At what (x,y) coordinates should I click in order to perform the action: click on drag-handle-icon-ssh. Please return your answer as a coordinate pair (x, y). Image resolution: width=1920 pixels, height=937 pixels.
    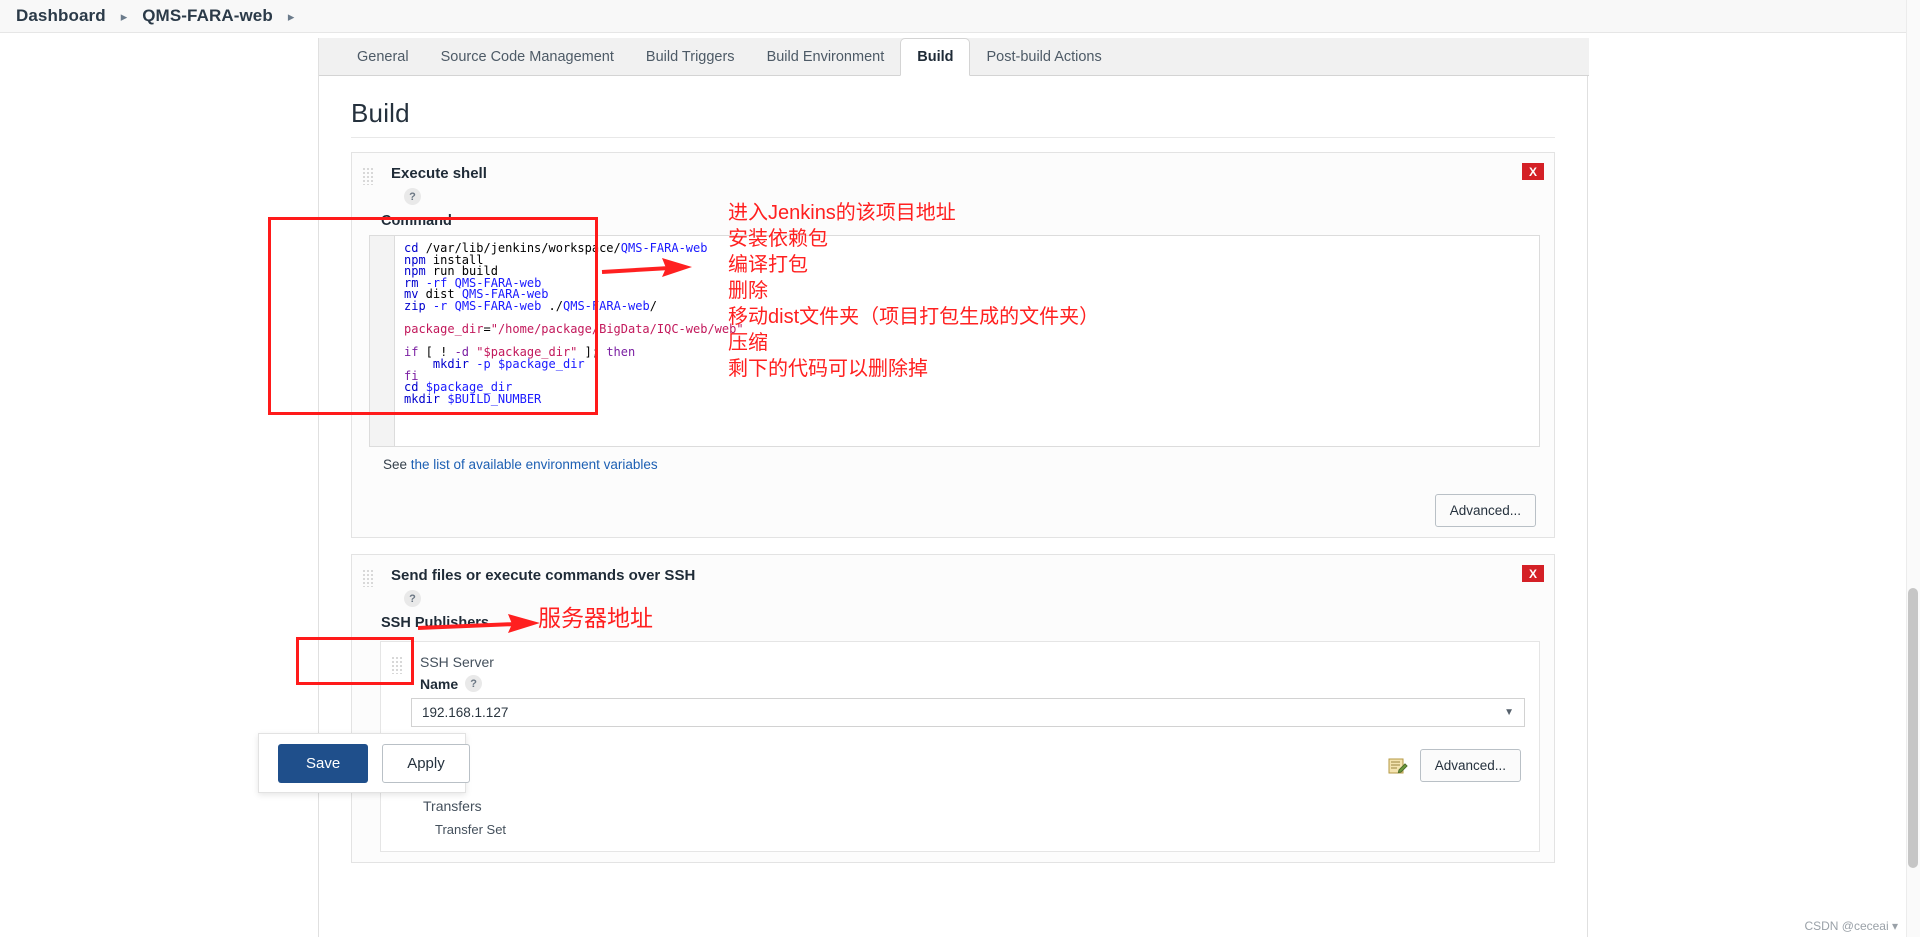
    Looking at the image, I should click on (368, 578).